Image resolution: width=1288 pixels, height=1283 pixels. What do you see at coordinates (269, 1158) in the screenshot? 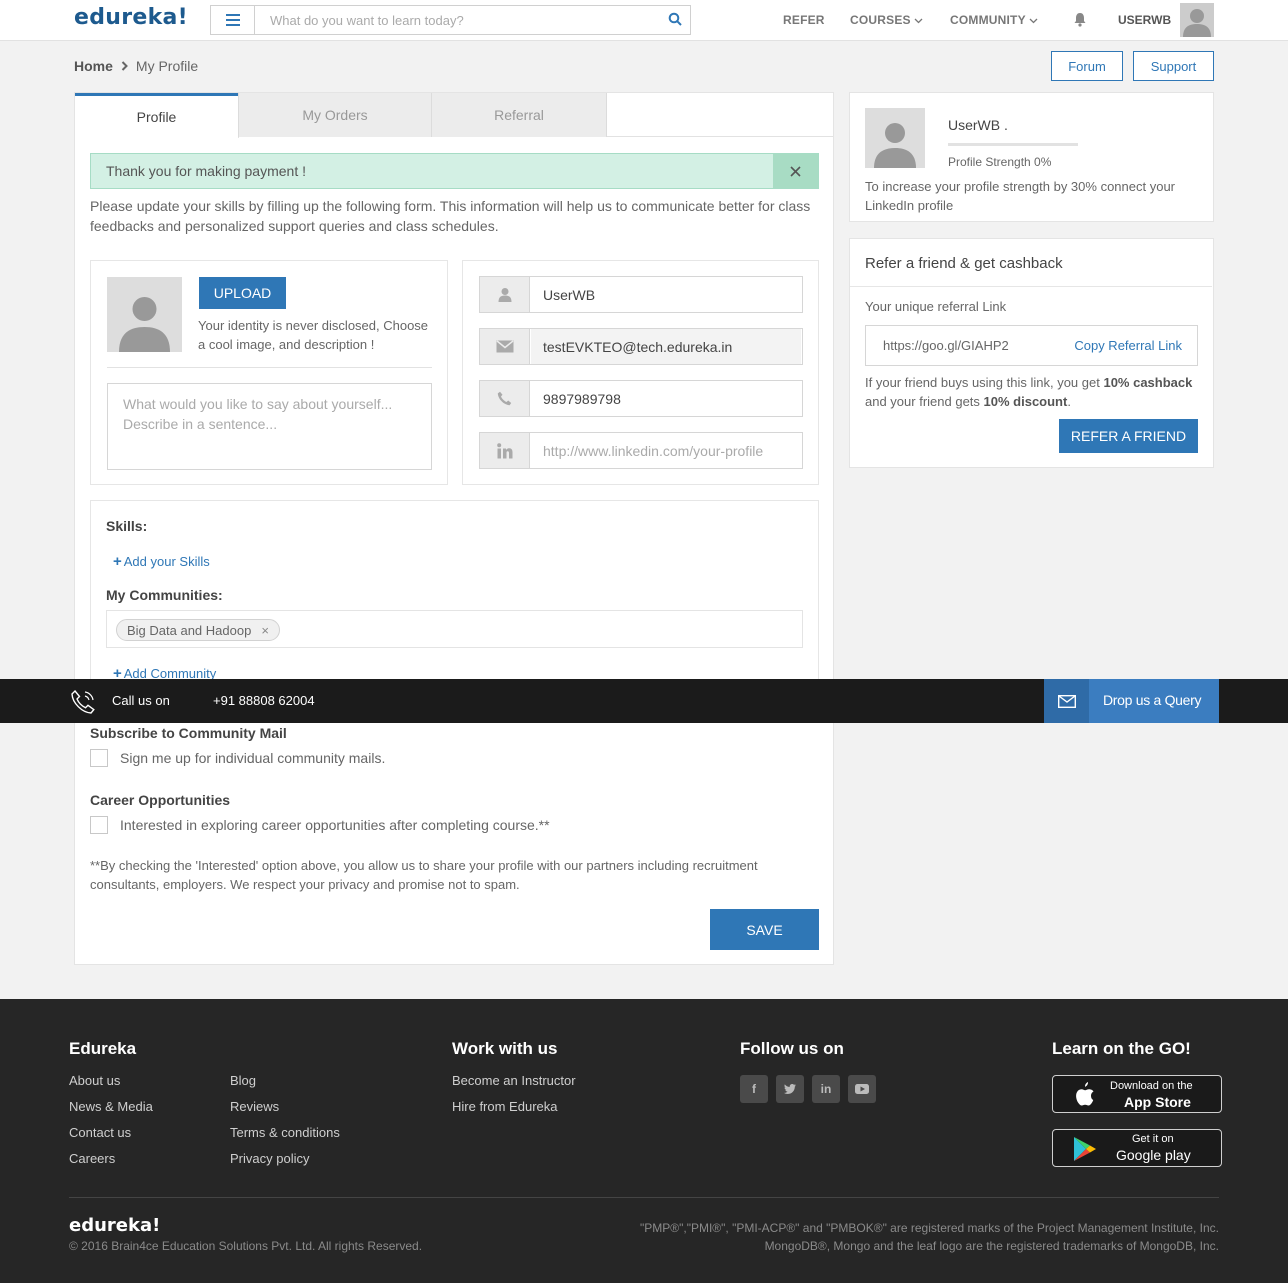
I see `footer-link-privacy: Privacy policy` at bounding box center [269, 1158].